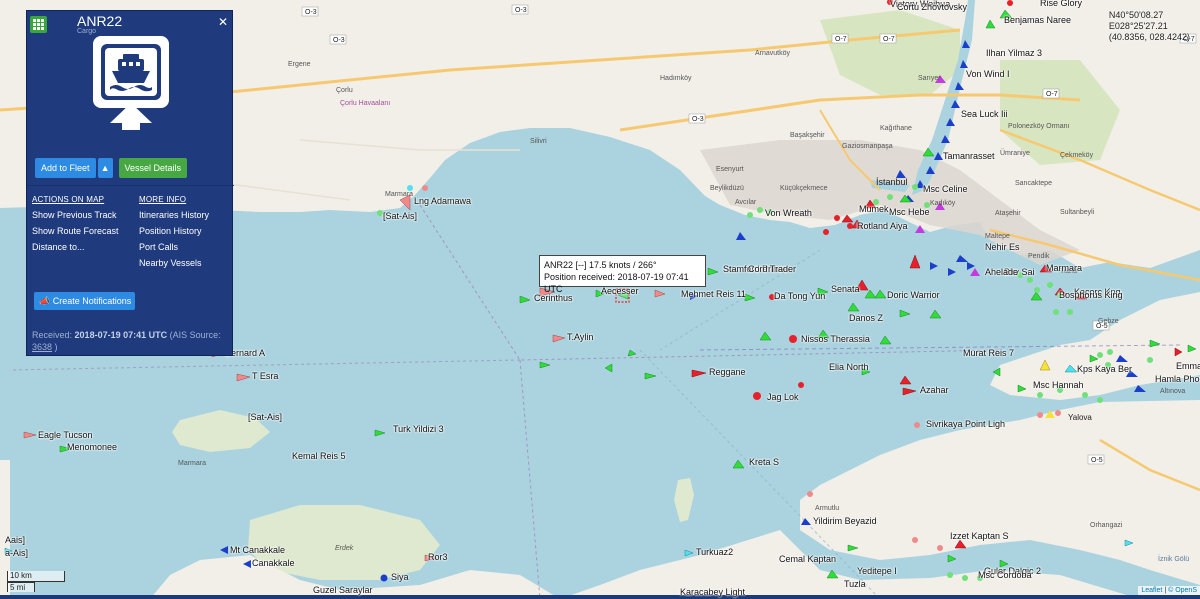 The width and height of the screenshot is (1200, 599). I want to click on vessel-label: Yeditepe I, so click(877, 571).